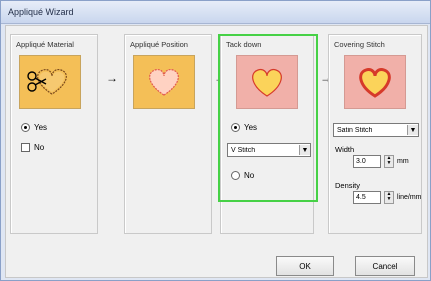 The image size is (431, 281). I want to click on cancel-button: Cancel, so click(385, 266).